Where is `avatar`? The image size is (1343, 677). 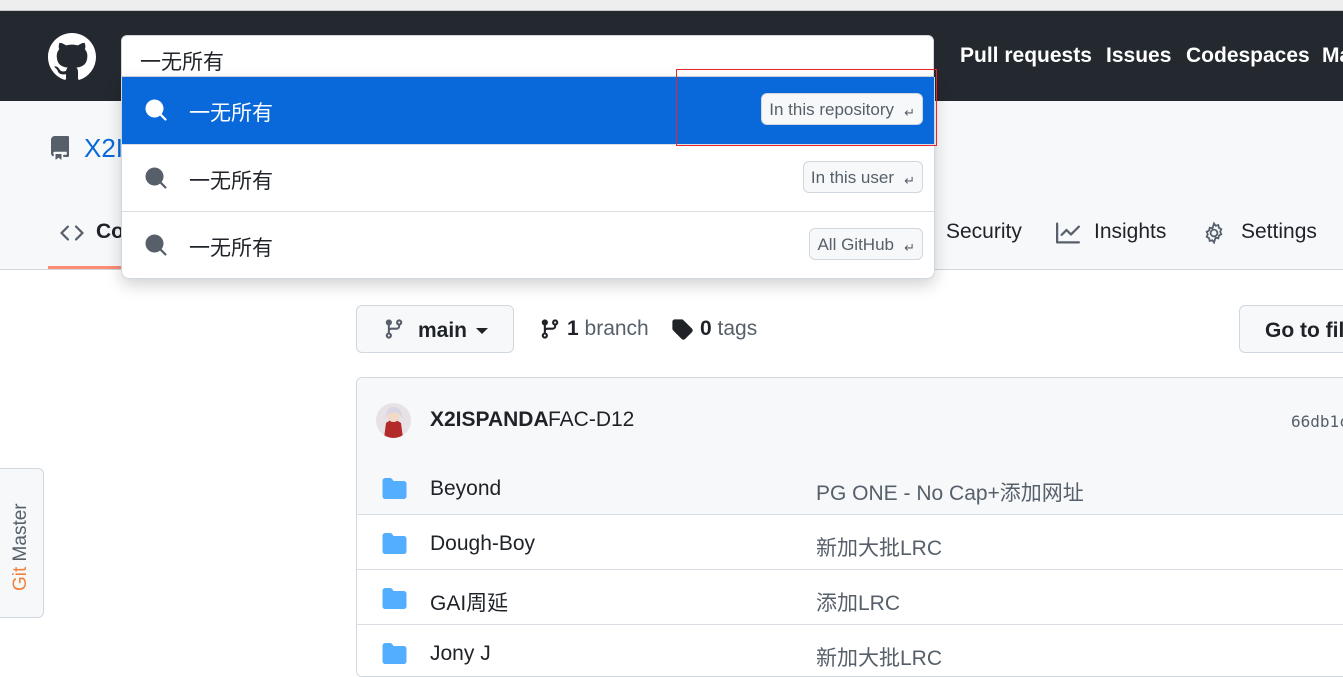 avatar is located at coordinates (393, 420).